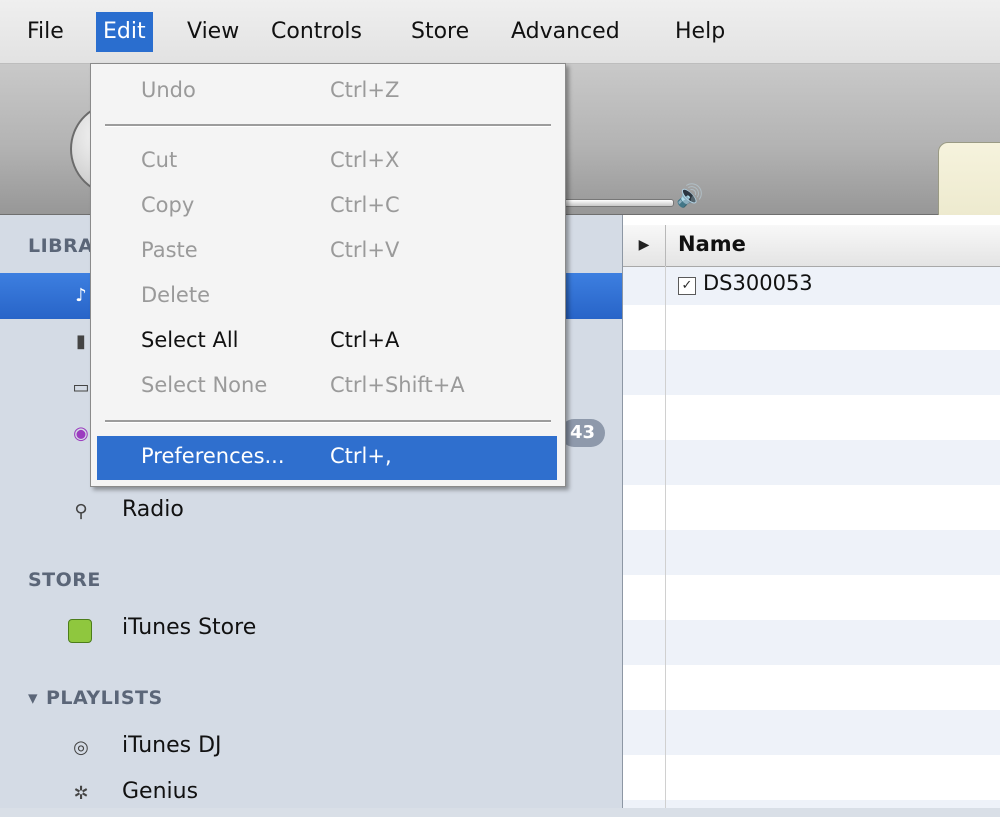 The image size is (1000, 817). What do you see at coordinates (172, 745) in the screenshot?
I see `itunes-dj-label: iTunes DJ` at bounding box center [172, 745].